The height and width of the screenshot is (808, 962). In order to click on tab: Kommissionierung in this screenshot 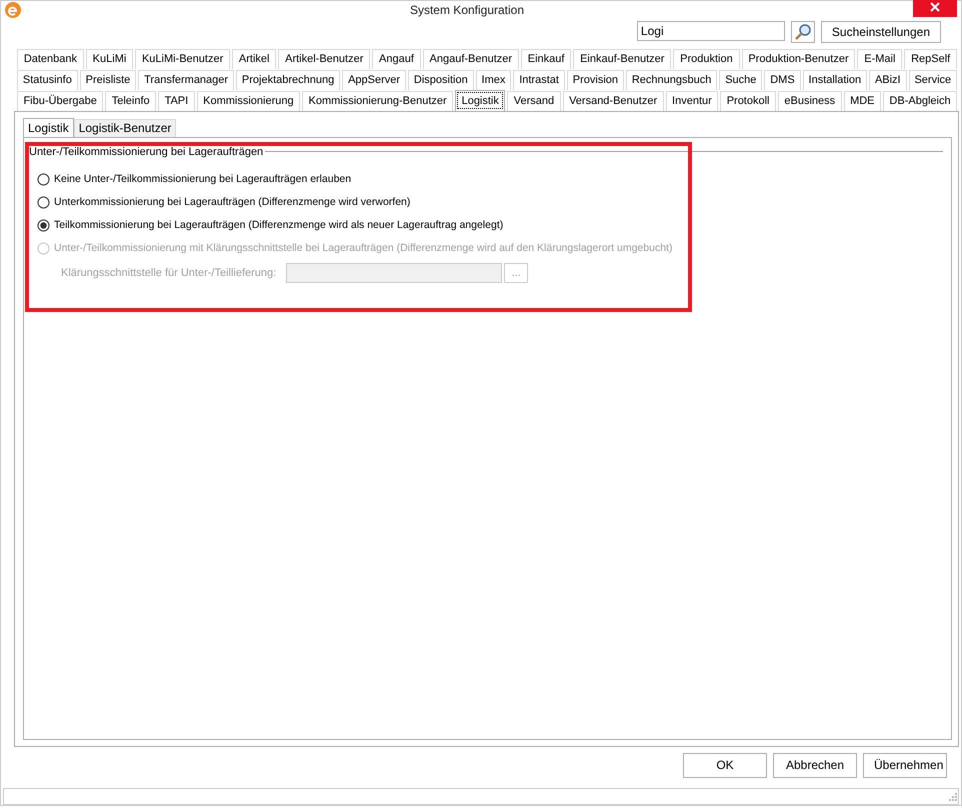, I will do `click(248, 100)`.